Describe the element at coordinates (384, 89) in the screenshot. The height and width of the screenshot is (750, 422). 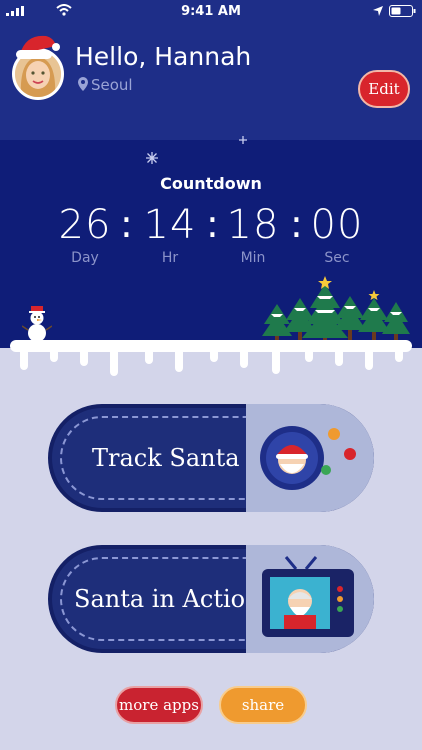
I see `edit-button: Edit` at that location.